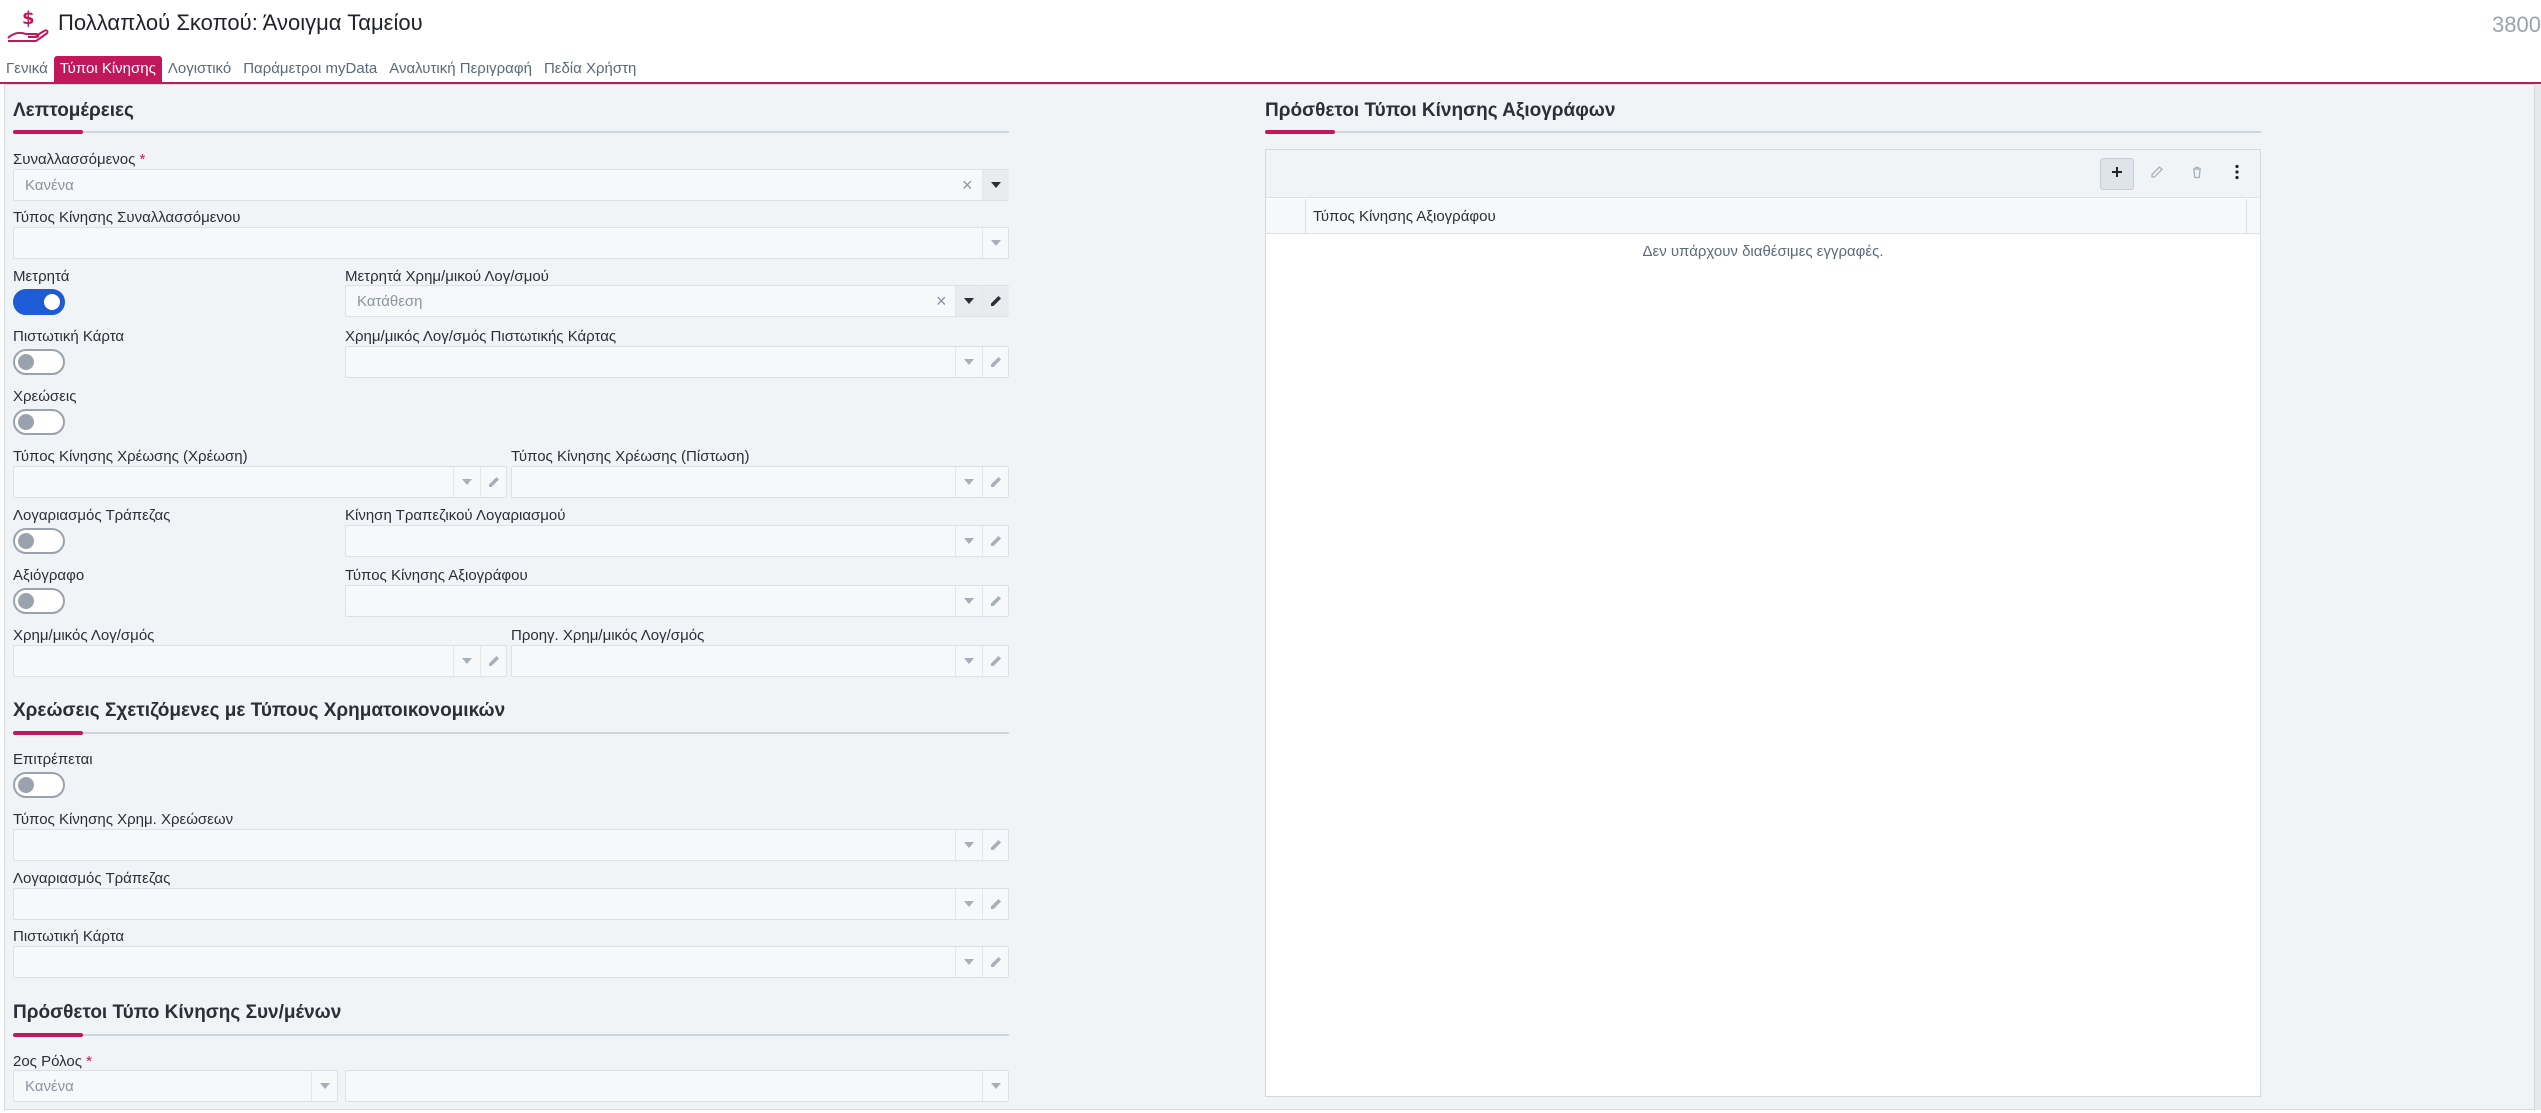 This screenshot has height=1113, width=2541. I want to click on charge-credit-select, so click(760, 482).